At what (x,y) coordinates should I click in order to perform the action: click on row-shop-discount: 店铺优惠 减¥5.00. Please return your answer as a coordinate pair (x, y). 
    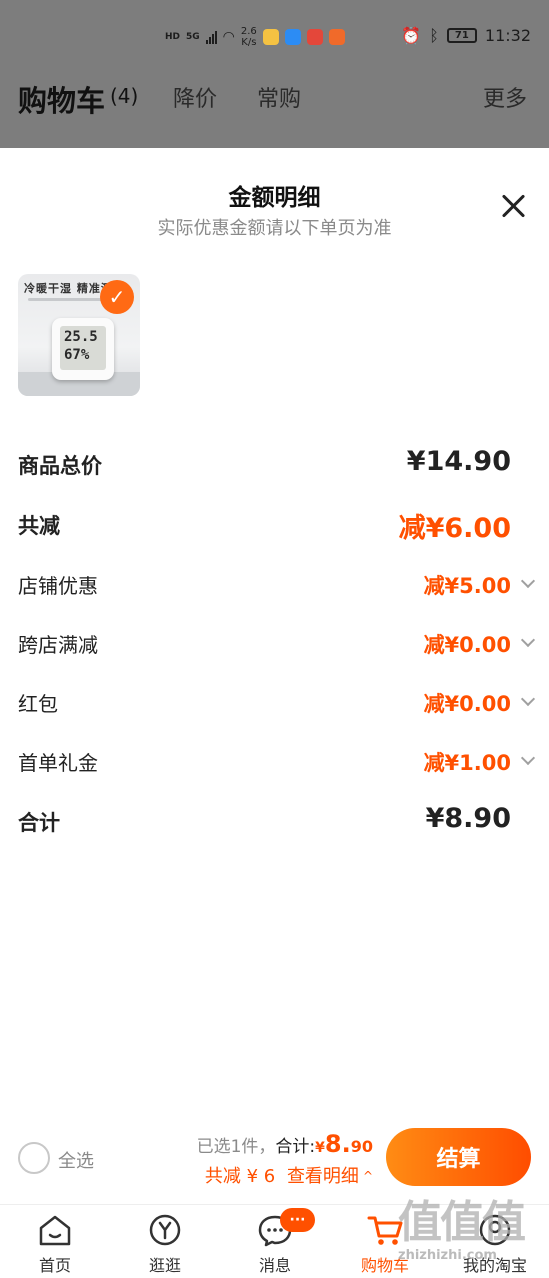
    Looking at the image, I should click on (274, 584).